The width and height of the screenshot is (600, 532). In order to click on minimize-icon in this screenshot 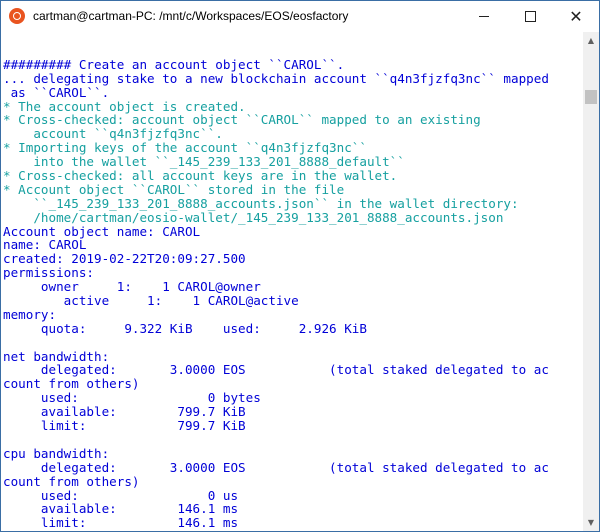, I will do `click(484, 16)`.